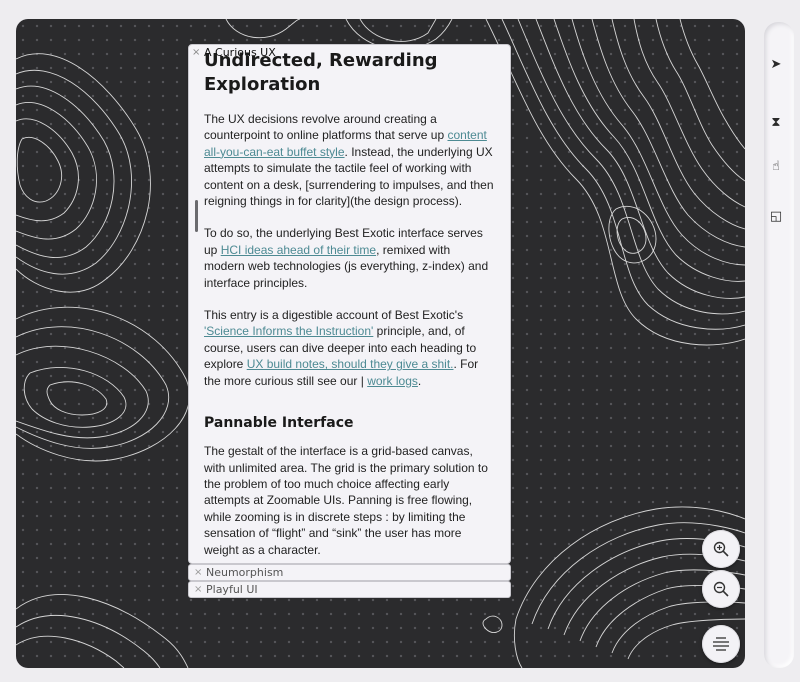 The height and width of the screenshot is (682, 800). Describe the element at coordinates (349, 572) in the screenshot. I see `tab-neumorphism: × Neumorphism` at that location.